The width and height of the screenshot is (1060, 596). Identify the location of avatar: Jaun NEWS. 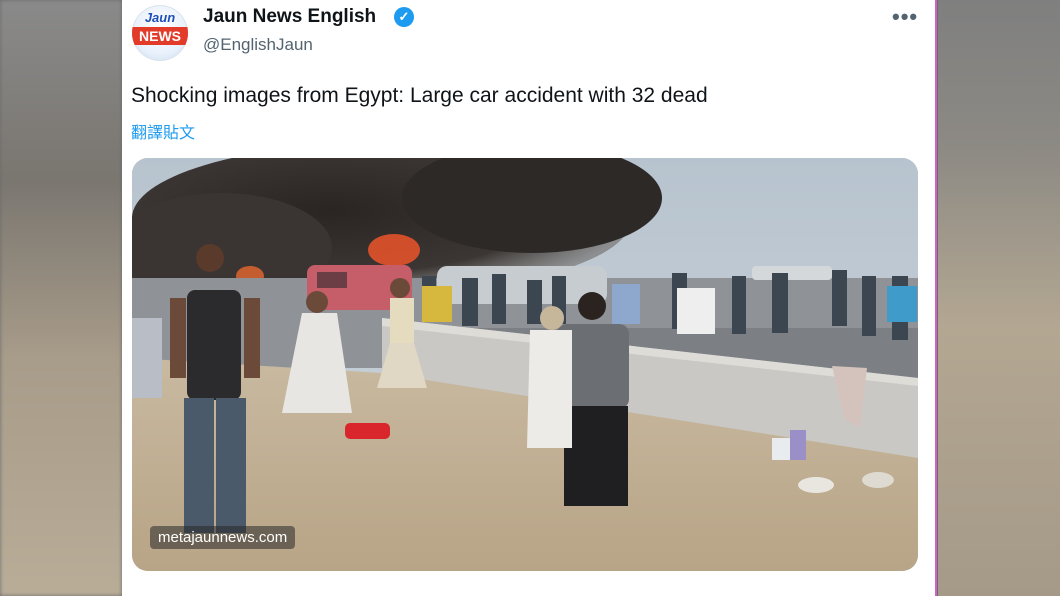
(160, 33).